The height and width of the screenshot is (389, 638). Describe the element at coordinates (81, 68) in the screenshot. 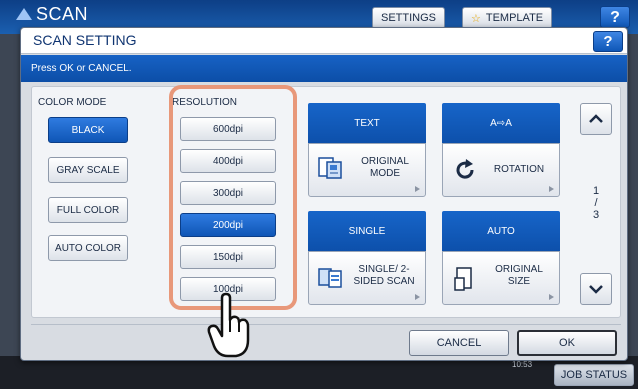

I see `dialog-message: Press OK or CANCEL.` at that location.